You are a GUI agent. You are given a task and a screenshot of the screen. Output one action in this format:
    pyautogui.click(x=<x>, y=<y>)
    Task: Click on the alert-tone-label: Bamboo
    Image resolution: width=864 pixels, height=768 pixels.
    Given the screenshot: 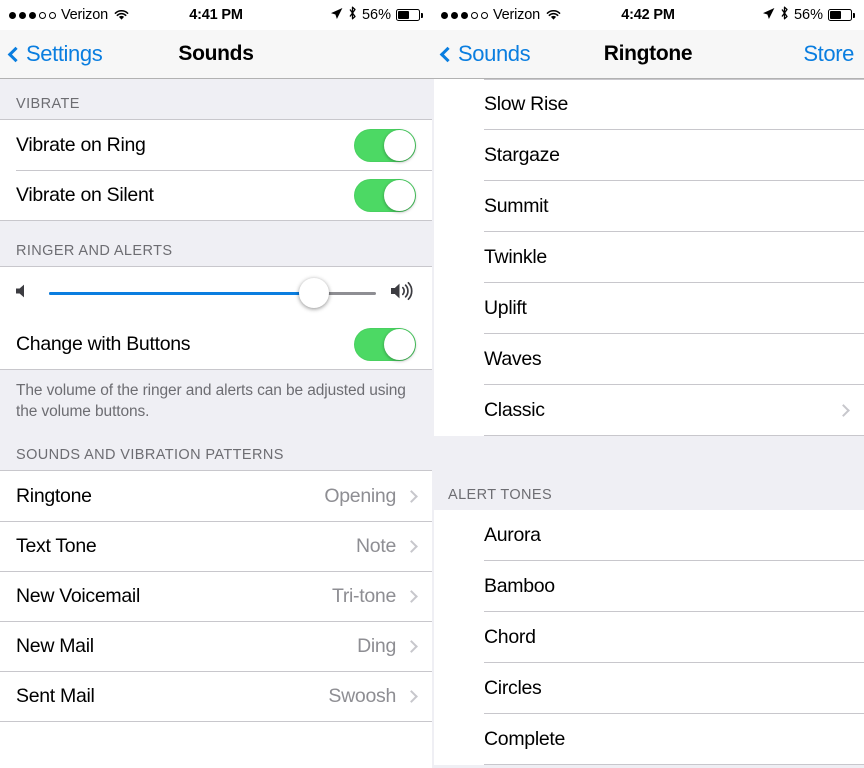 What is the action you would take?
    pyautogui.click(x=519, y=586)
    